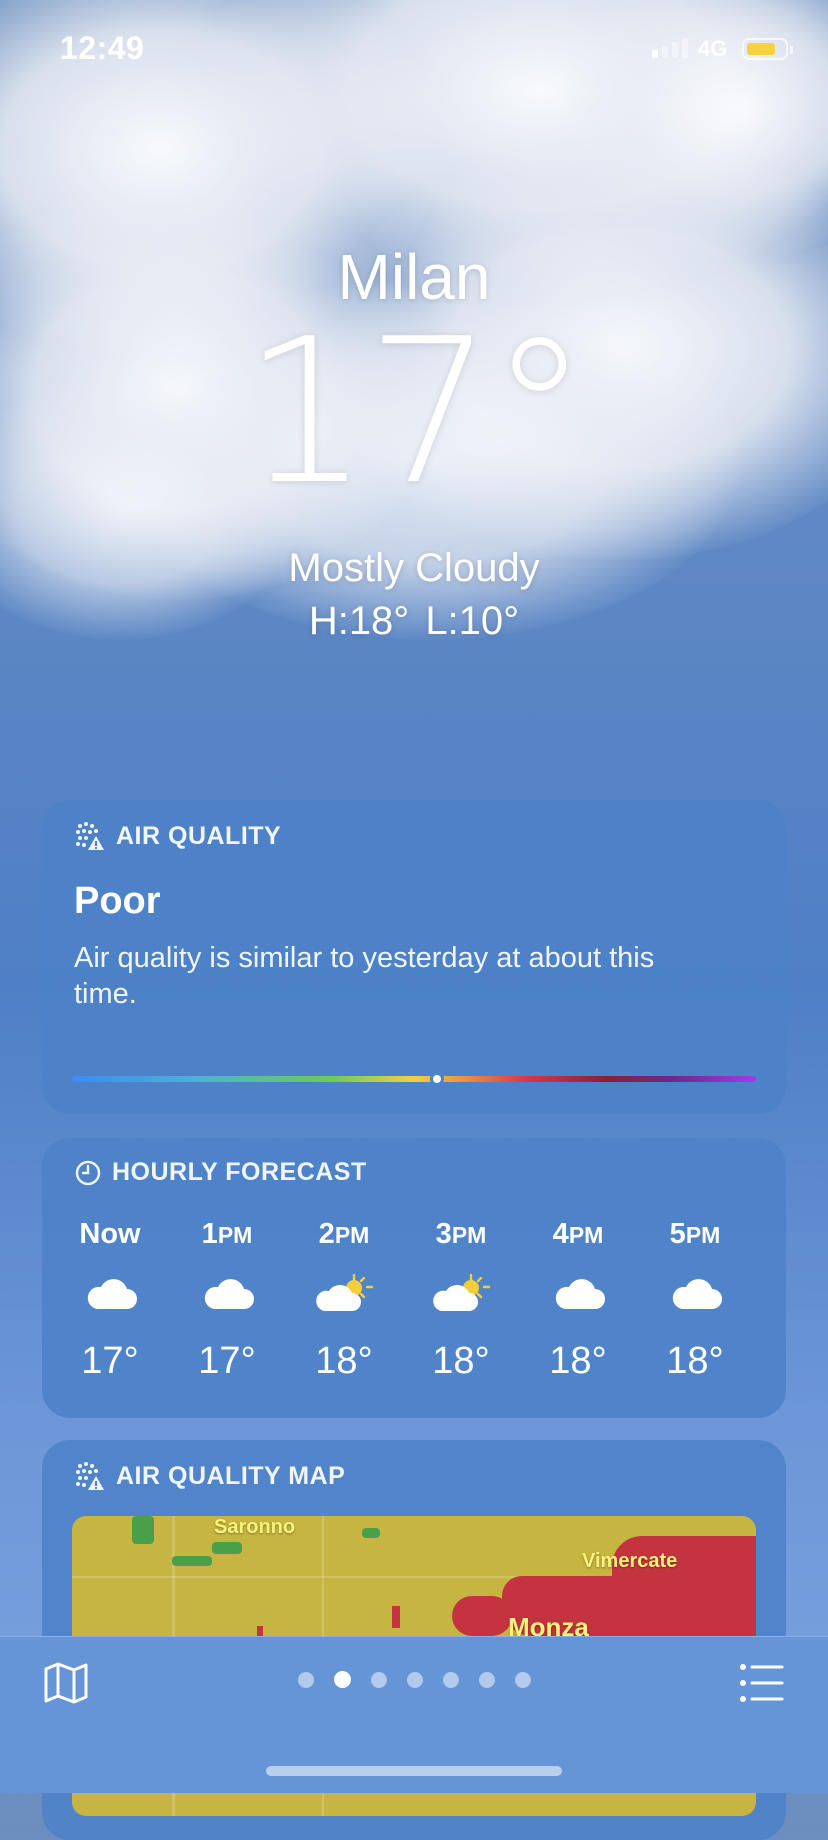 The image size is (828, 1840). I want to click on hourly-forecast-header: HOURLY FORECAST, so click(220, 1172).